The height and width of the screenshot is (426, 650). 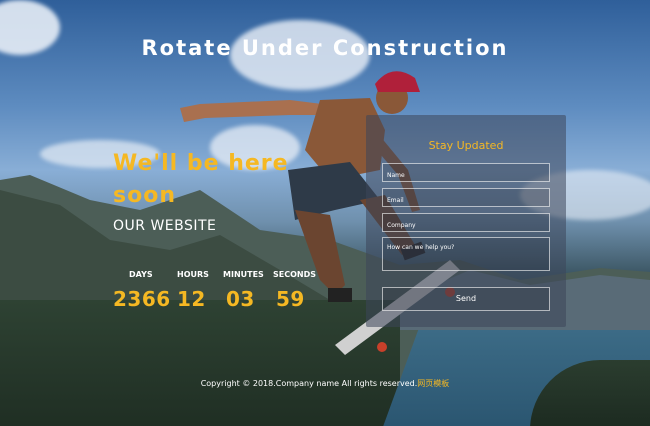 I want to click on hero-headline: We'll be here soon, so click(x=201, y=179).